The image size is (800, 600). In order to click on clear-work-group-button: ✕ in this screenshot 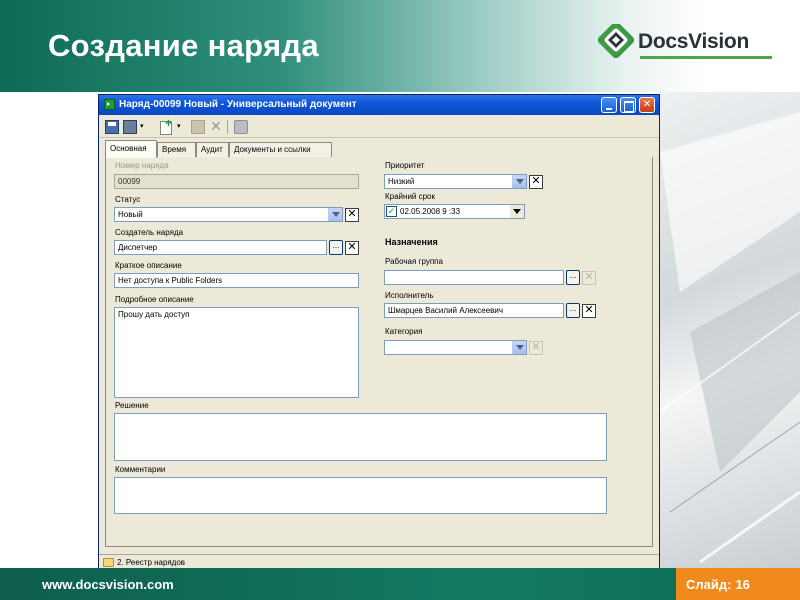, I will do `click(589, 278)`.